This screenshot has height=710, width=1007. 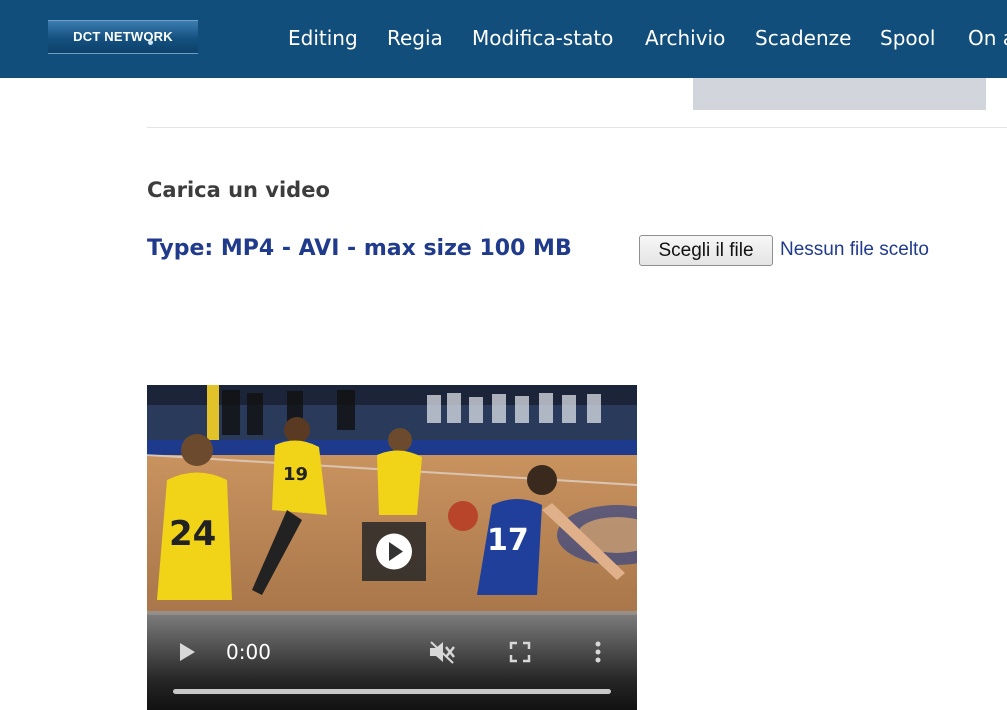 I want to click on nav-scadenze: Scadenze, so click(x=803, y=38).